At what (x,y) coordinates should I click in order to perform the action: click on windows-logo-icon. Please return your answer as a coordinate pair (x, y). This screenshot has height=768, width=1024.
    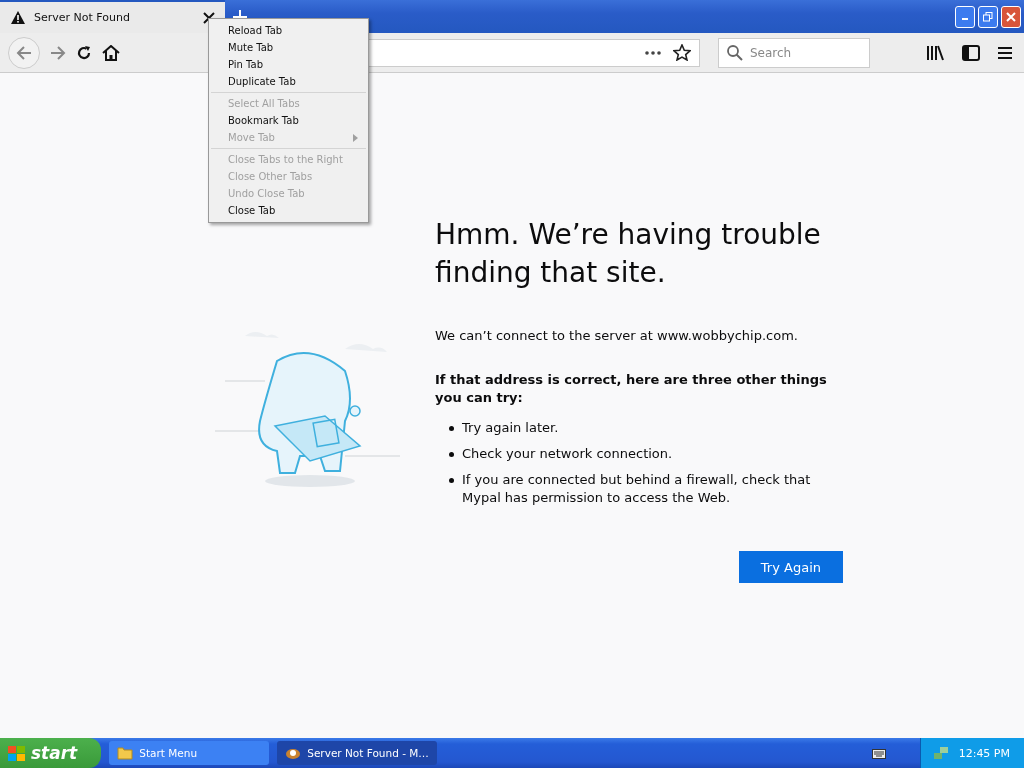
    Looking at the image, I should click on (16, 753).